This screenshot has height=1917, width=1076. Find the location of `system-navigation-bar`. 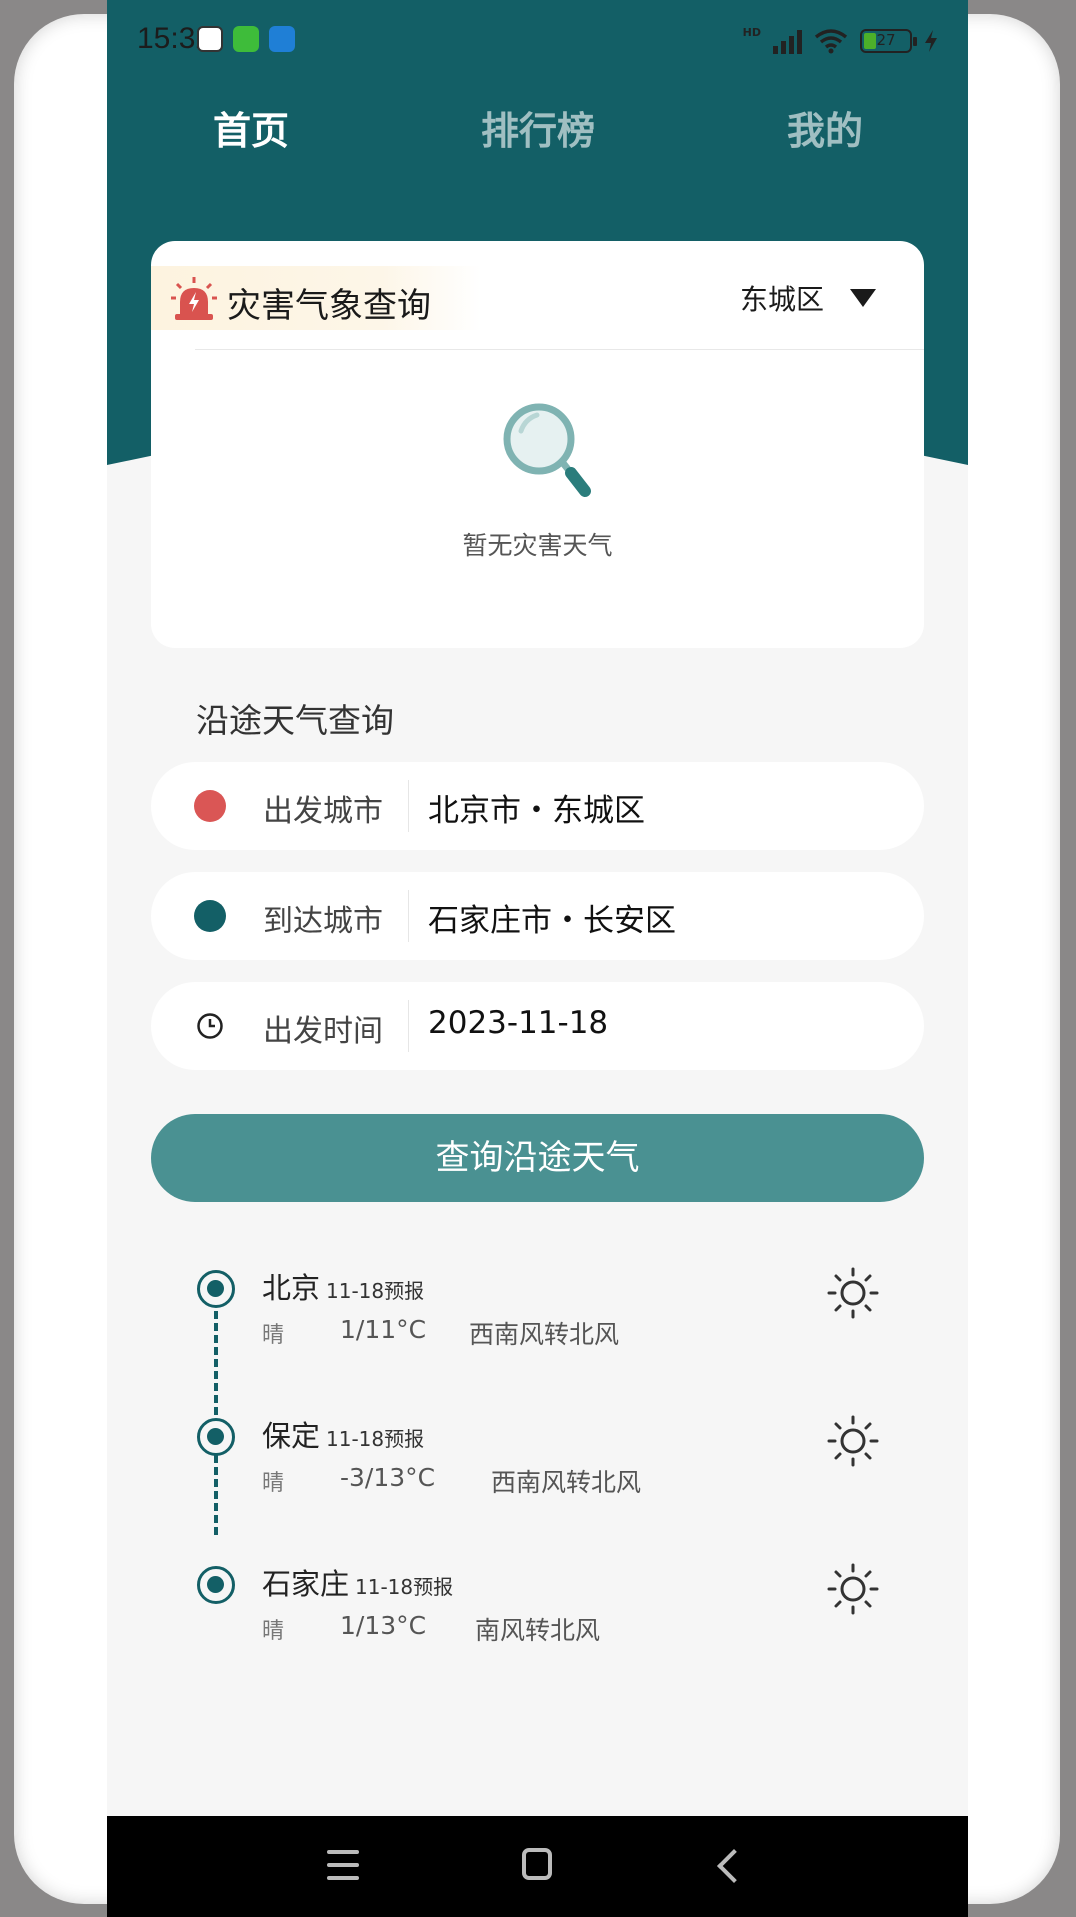

system-navigation-bar is located at coordinates (537, 1866).